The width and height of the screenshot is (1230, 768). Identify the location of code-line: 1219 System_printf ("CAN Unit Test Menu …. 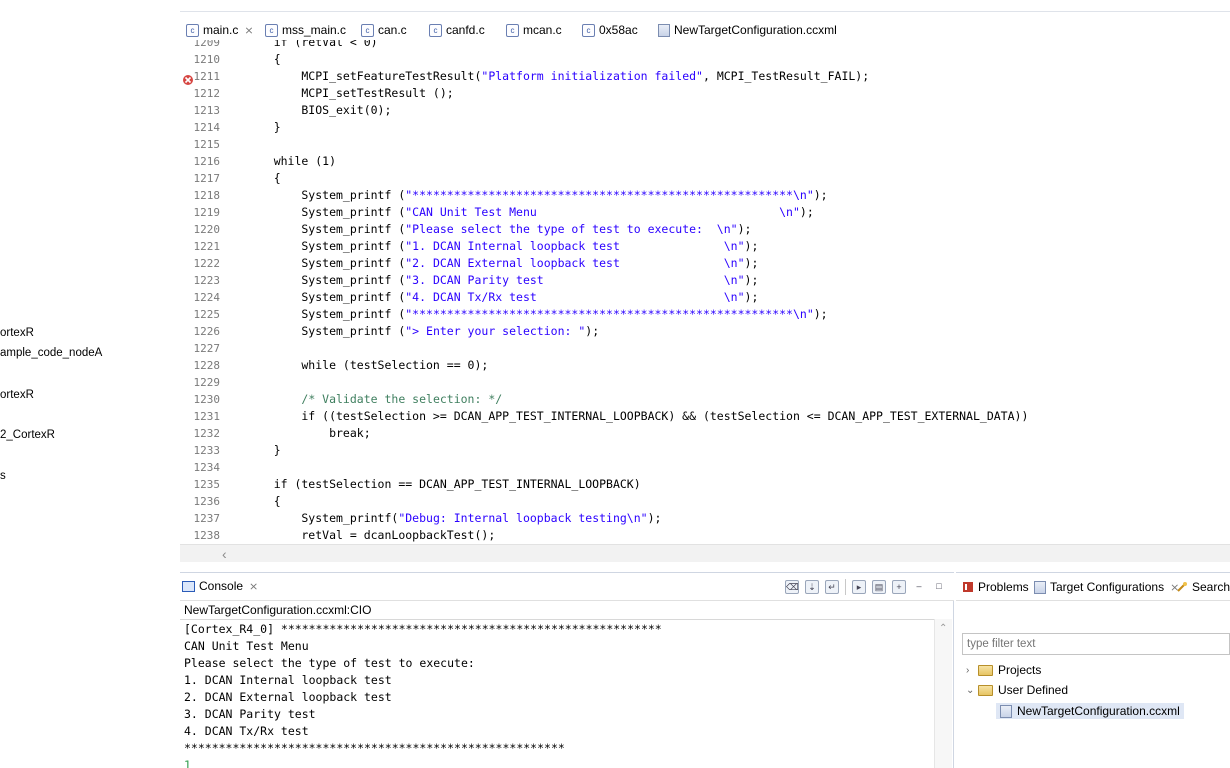
(705, 212).